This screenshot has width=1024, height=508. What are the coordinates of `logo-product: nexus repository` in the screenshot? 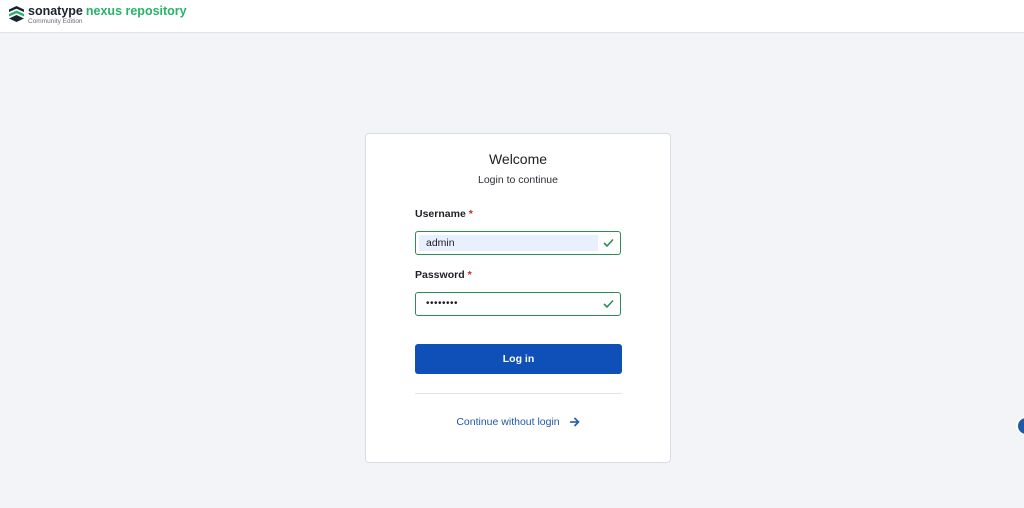 It's located at (136, 11).